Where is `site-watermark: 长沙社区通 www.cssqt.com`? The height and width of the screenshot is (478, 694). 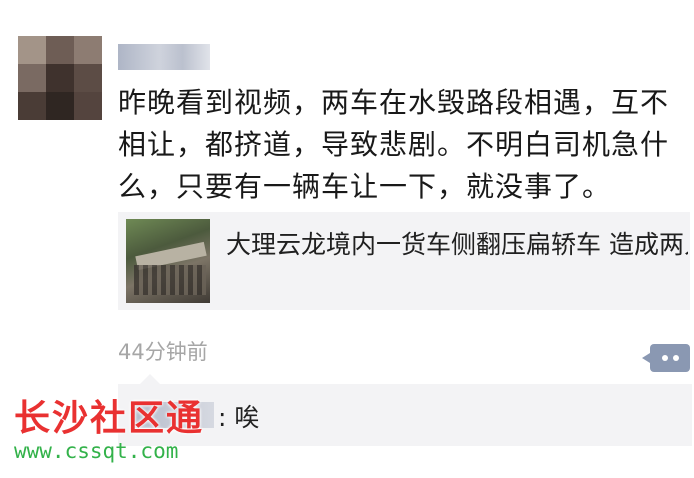 site-watermark: 长沙社区通 www.cssqt.com is located at coordinates (109, 431).